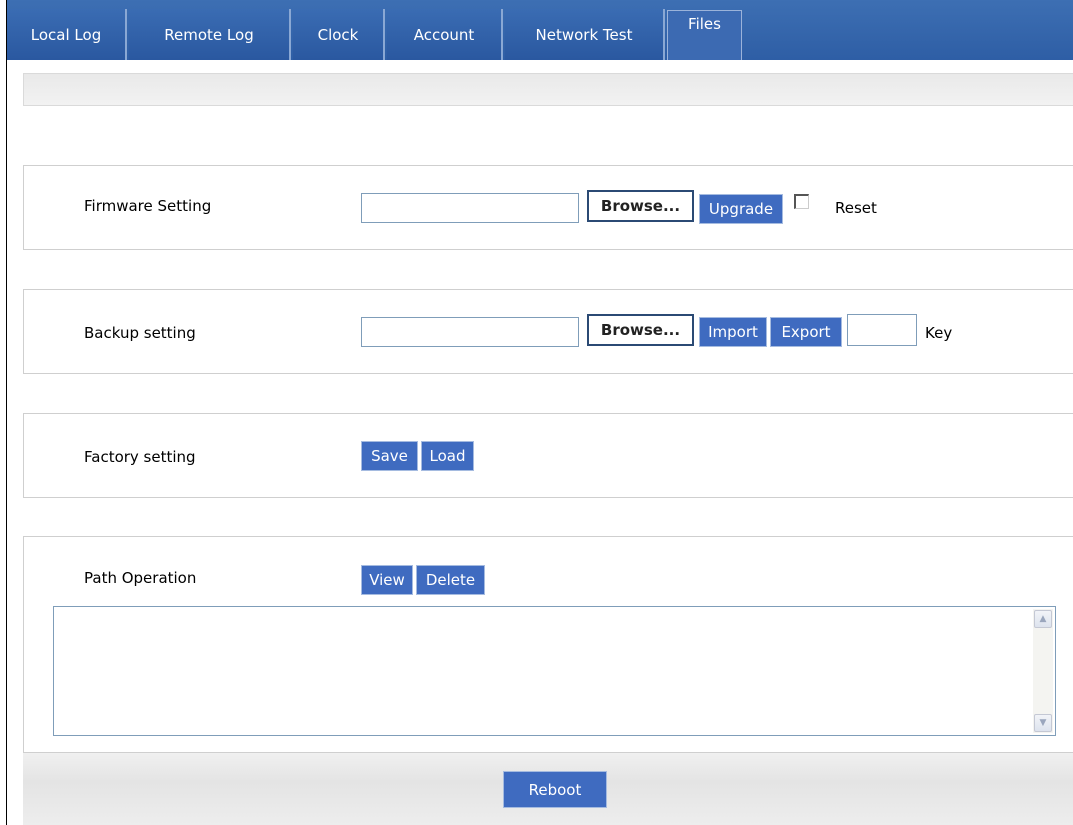 The width and height of the screenshot is (1073, 825). Describe the element at coordinates (806, 332) in the screenshot. I see `export-button: Export` at that location.